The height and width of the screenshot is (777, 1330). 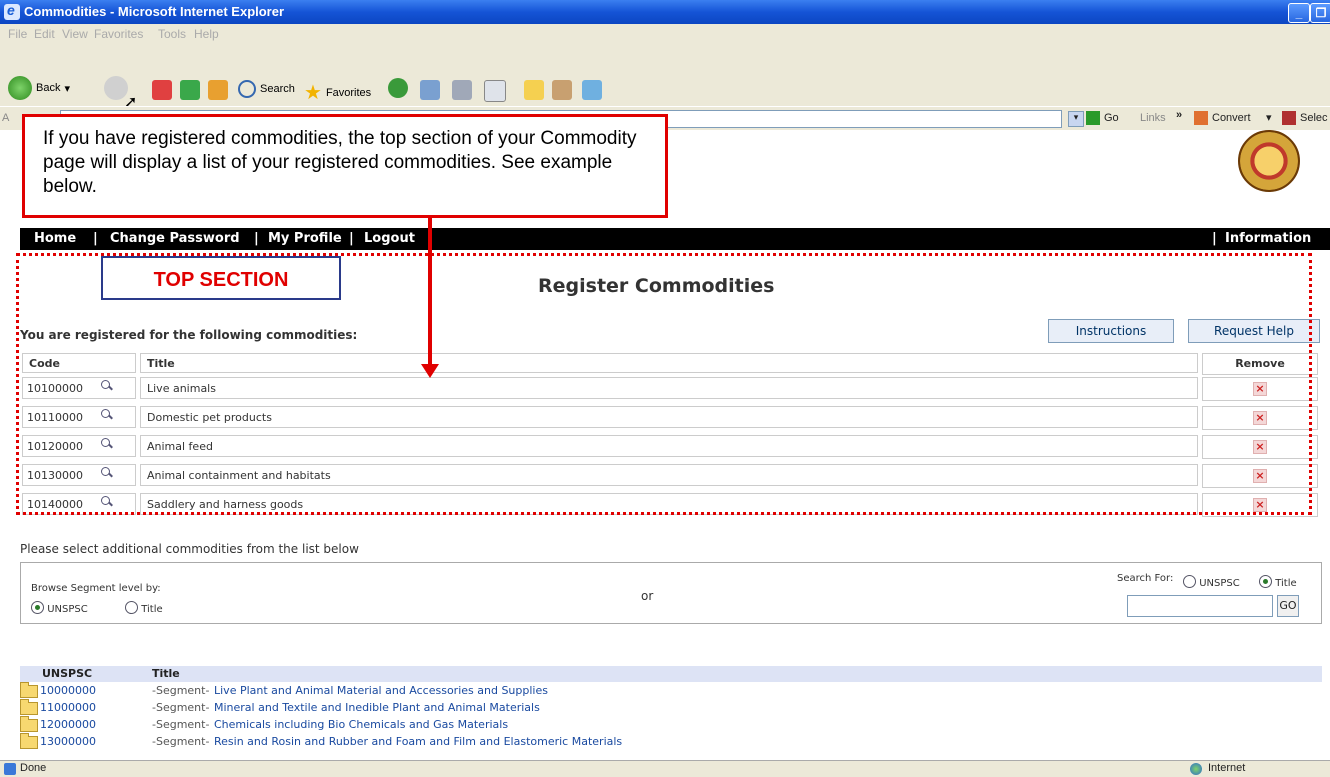 What do you see at coordinates (12, 11) in the screenshot?
I see `internet-explorer-icon` at bounding box center [12, 11].